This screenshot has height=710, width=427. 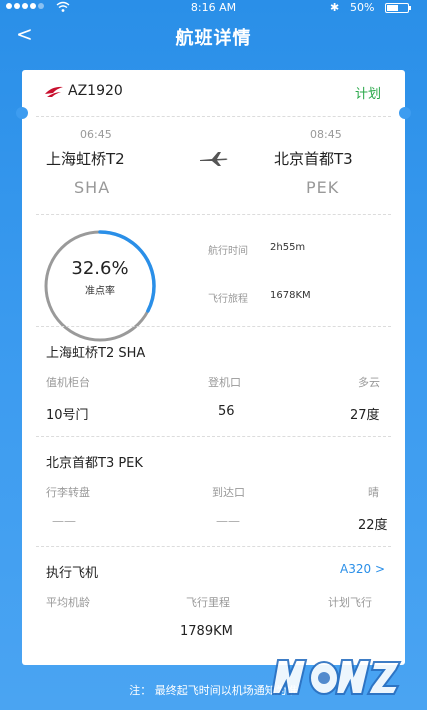 I want to click on boarding-gate-label: 登机口, so click(x=224, y=382).